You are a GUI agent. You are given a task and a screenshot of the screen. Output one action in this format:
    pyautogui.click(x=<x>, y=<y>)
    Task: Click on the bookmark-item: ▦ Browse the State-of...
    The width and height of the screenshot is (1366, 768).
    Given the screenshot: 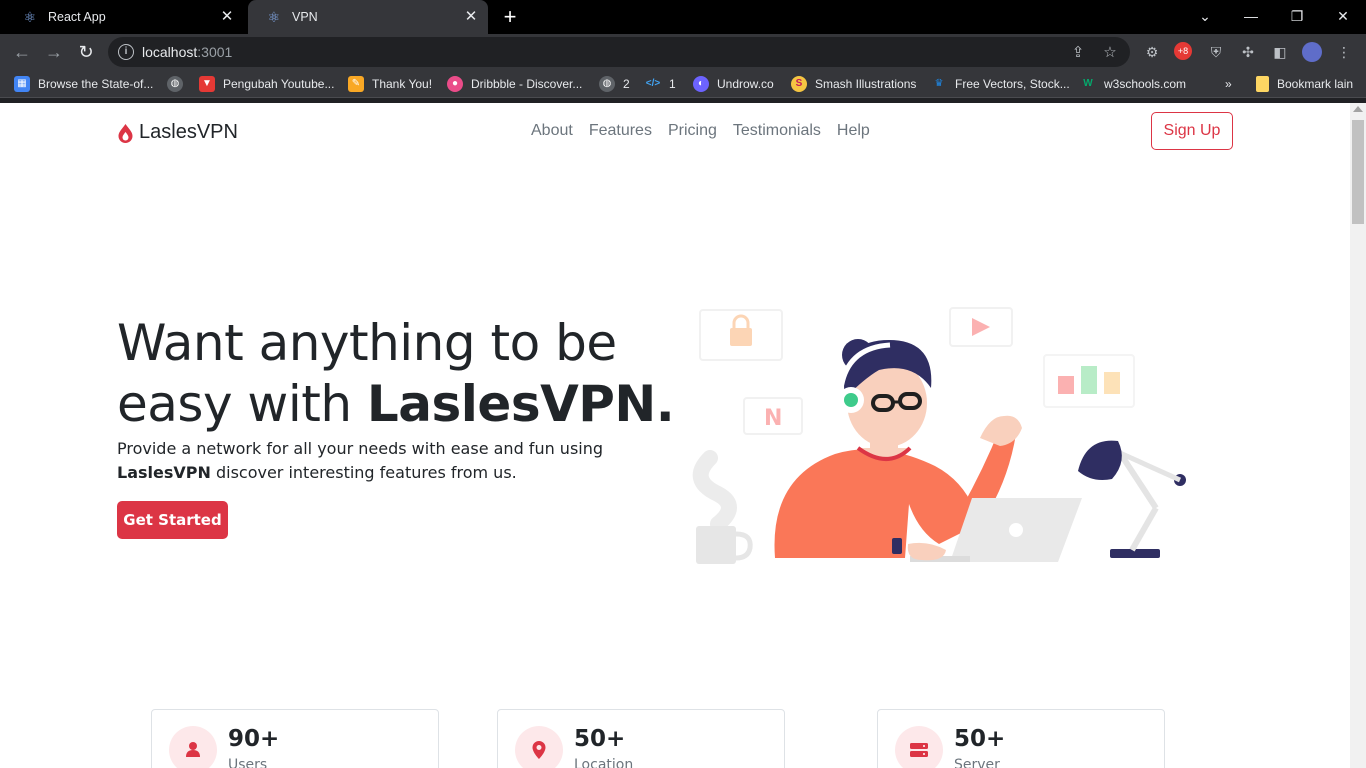 What is the action you would take?
    pyautogui.click(x=83, y=84)
    